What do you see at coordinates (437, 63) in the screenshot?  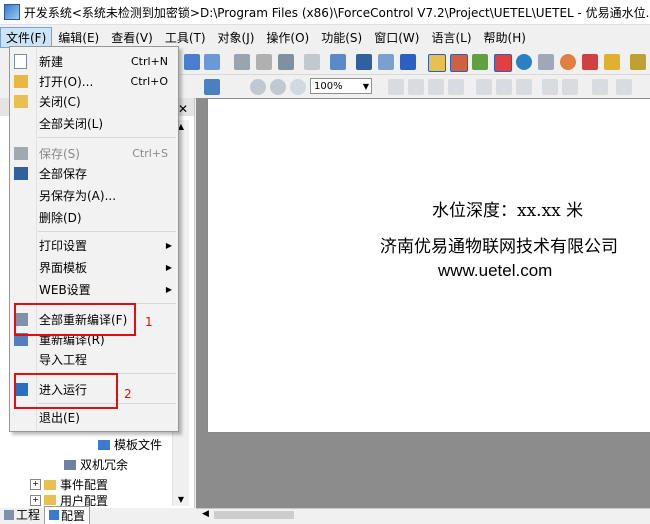 I see `screen-icon` at bounding box center [437, 63].